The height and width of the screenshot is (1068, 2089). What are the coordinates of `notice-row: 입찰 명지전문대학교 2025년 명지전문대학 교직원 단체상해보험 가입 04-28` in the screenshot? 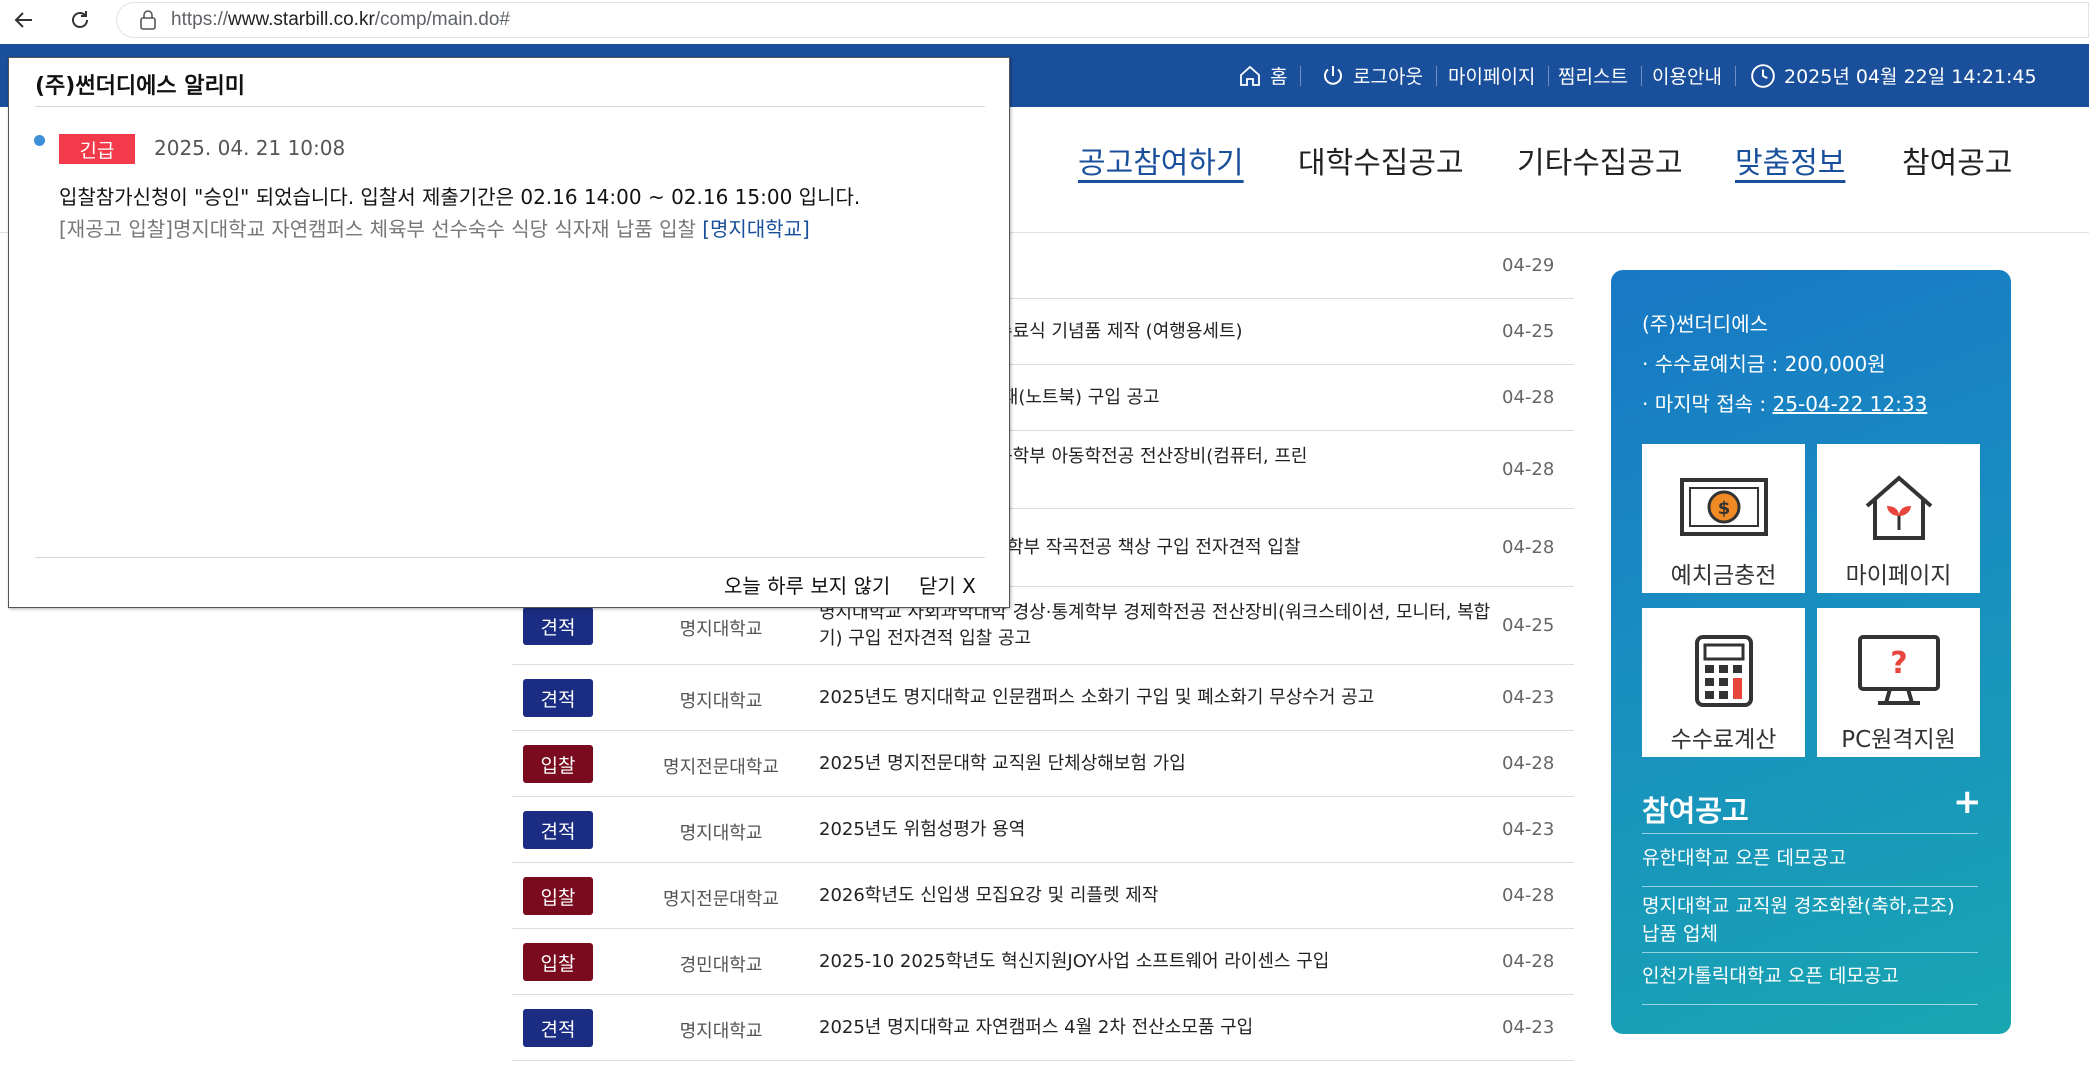 It's located at (1043, 764).